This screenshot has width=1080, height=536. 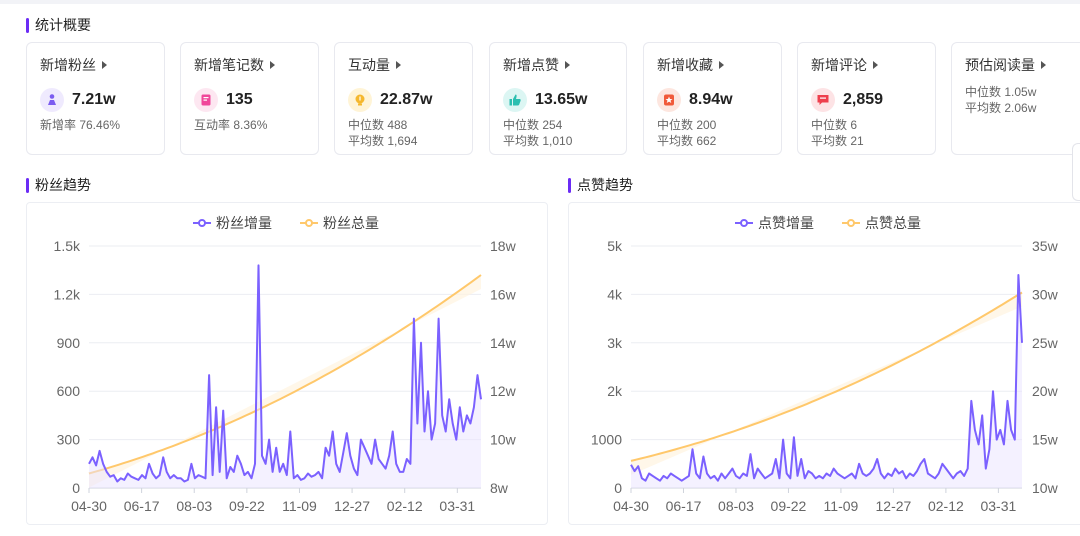 What do you see at coordinates (1045, 391) in the screenshot?
I see `y-right-tick-label: 20w` at bounding box center [1045, 391].